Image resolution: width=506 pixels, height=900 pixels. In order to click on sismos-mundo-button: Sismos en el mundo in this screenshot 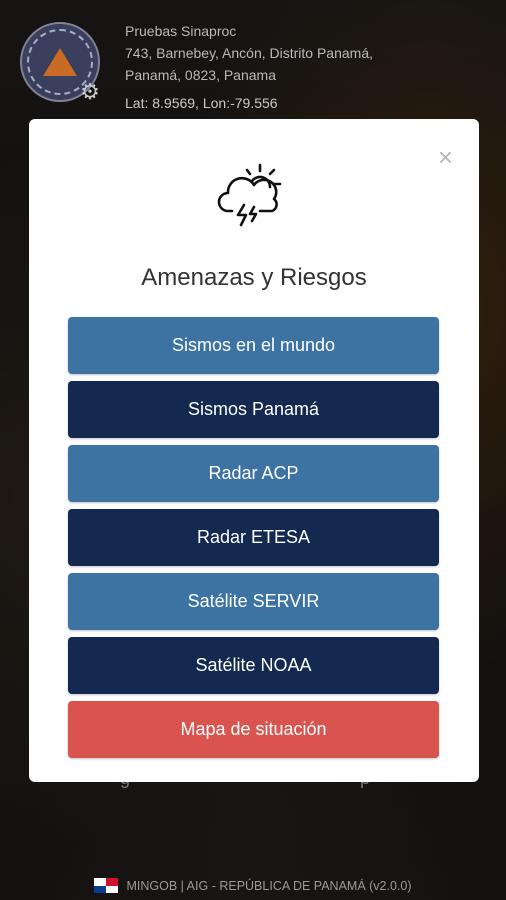, I will do `click(253, 345)`.